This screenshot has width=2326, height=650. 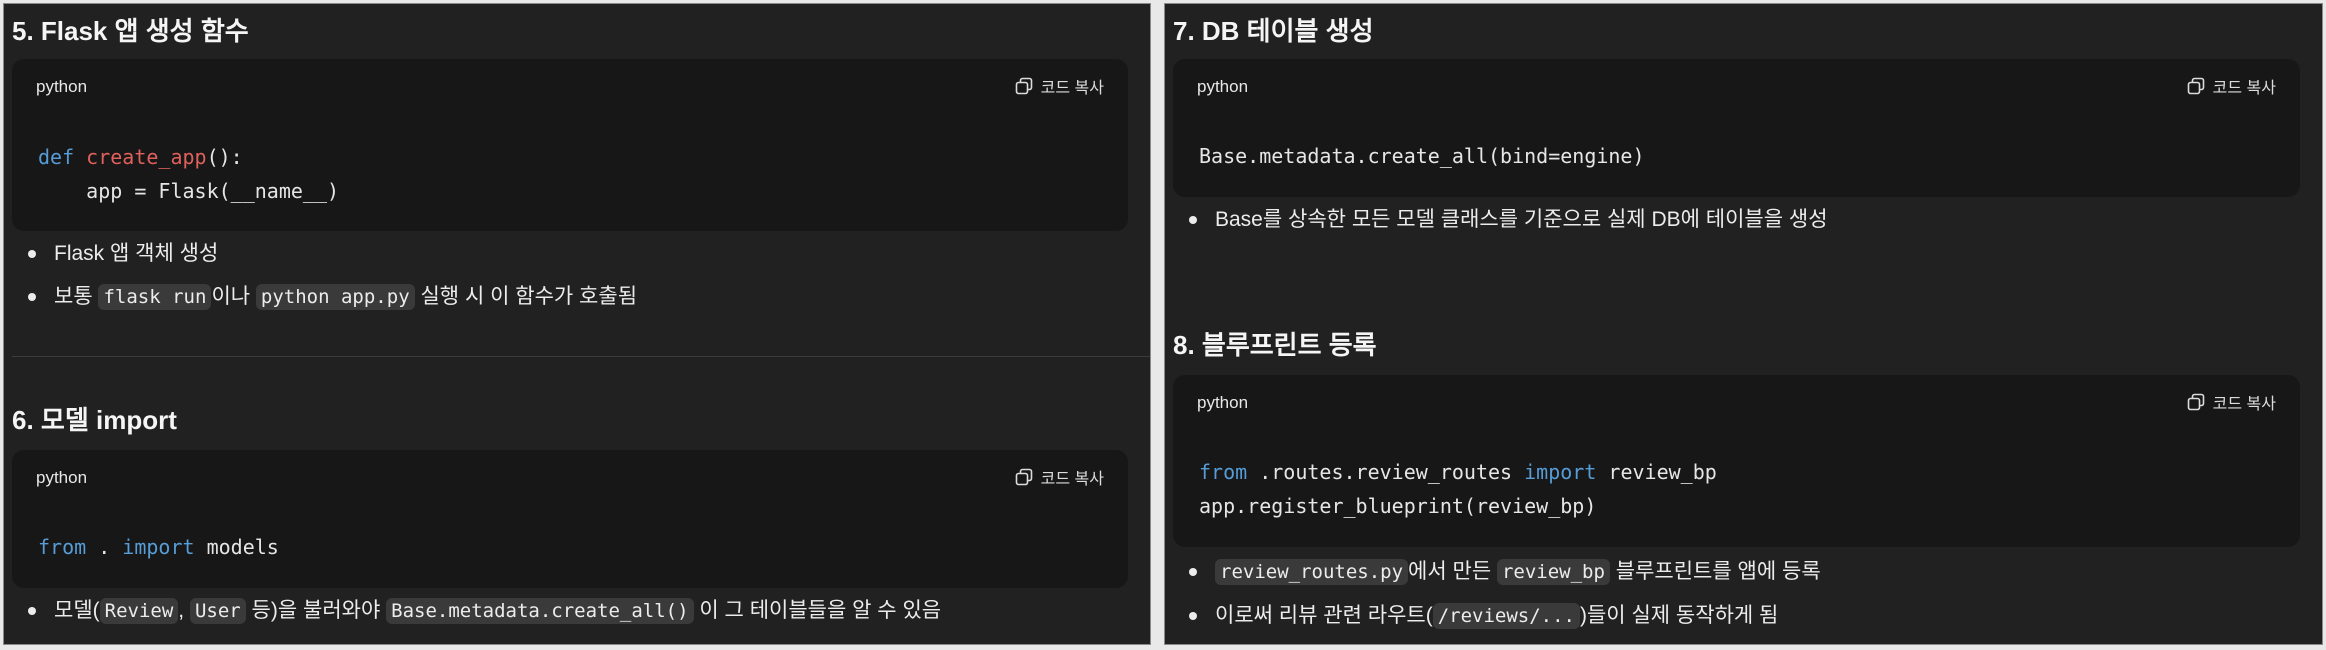 What do you see at coordinates (335, 297) in the screenshot?
I see `inline-code: python app.py` at bounding box center [335, 297].